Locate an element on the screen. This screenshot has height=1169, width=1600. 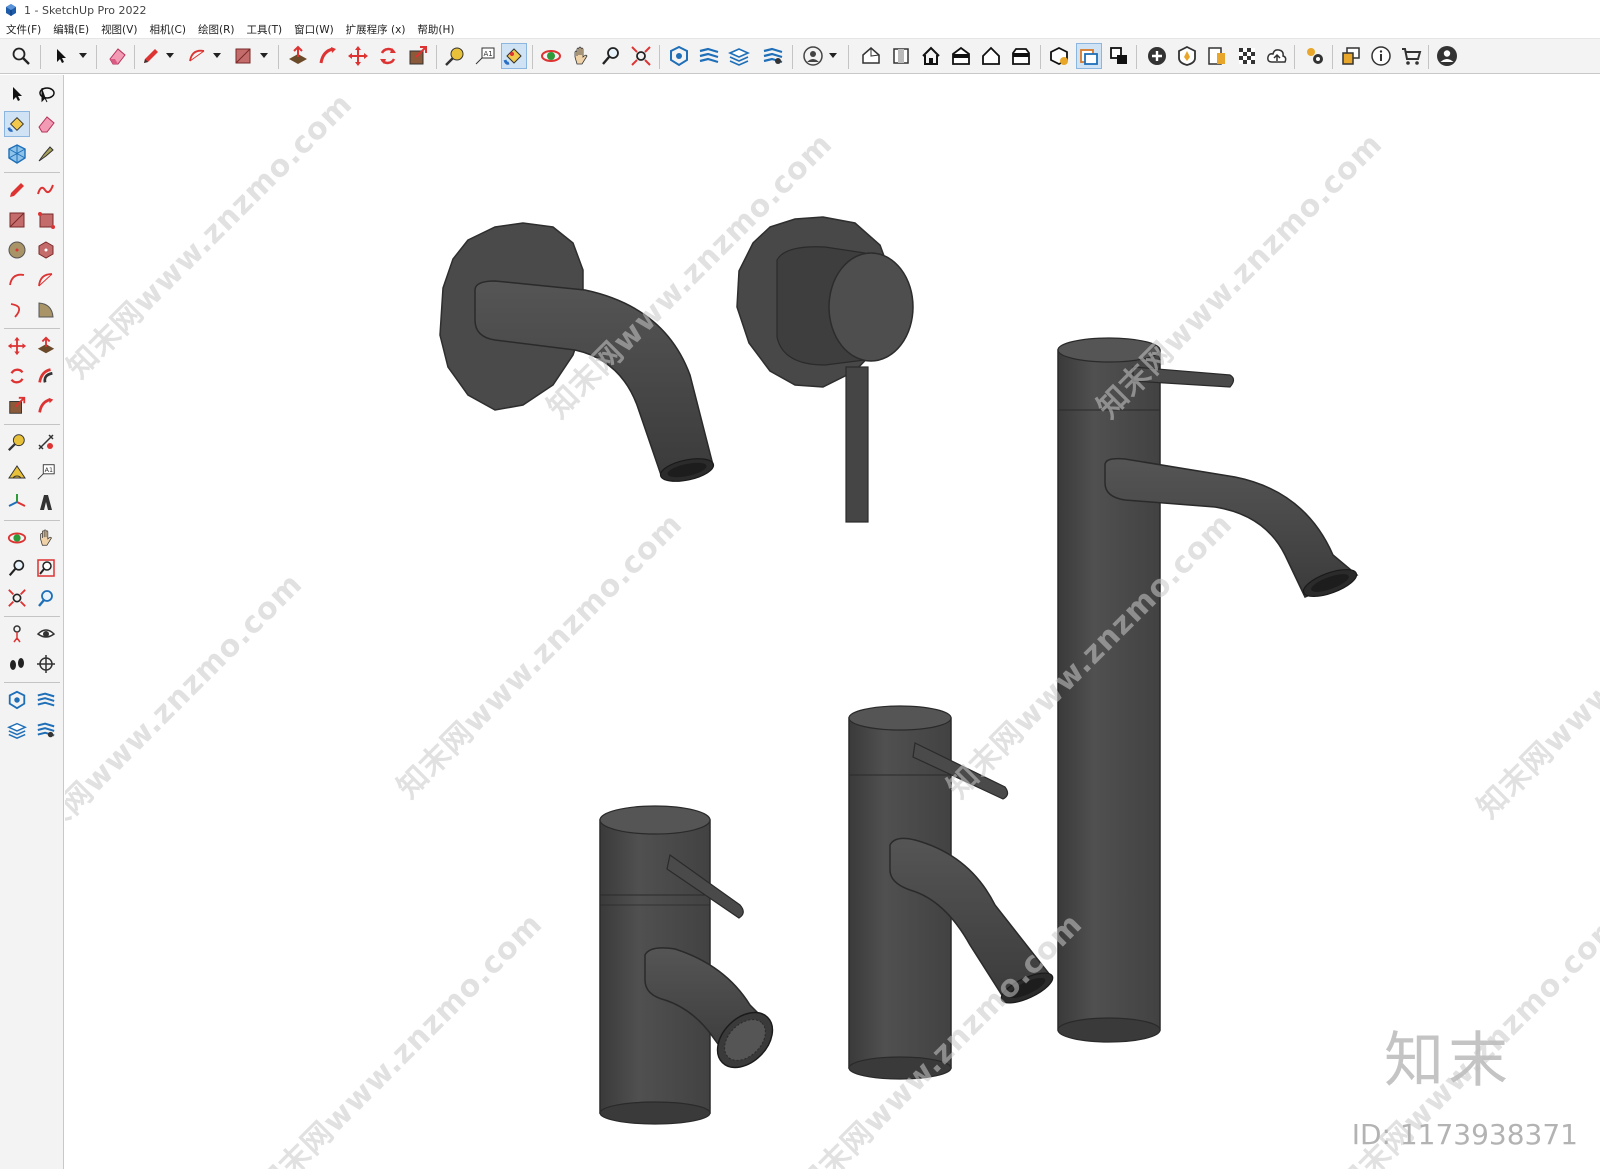
menu-edit: 编辑(E) is located at coordinates (71, 29).